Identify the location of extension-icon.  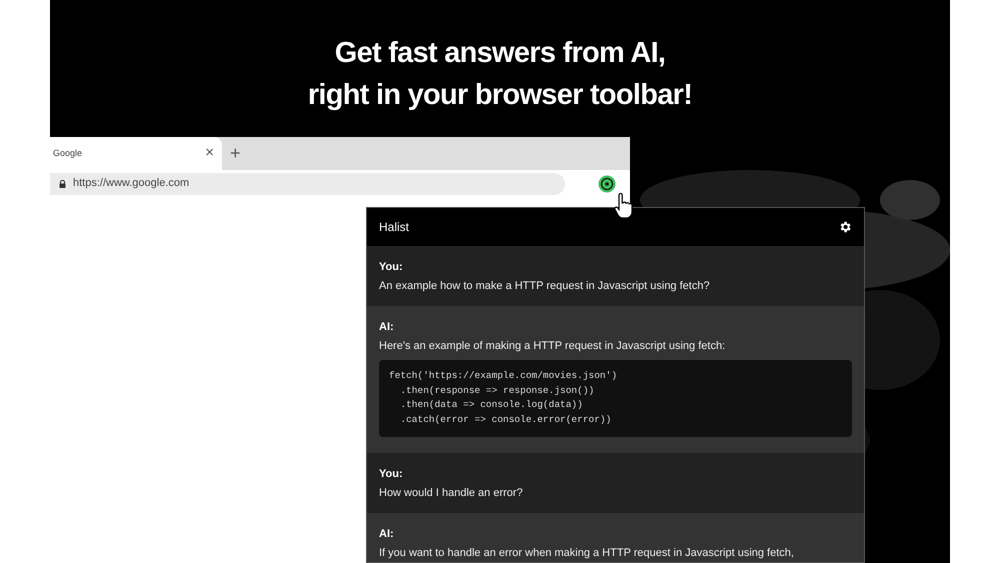
(607, 183).